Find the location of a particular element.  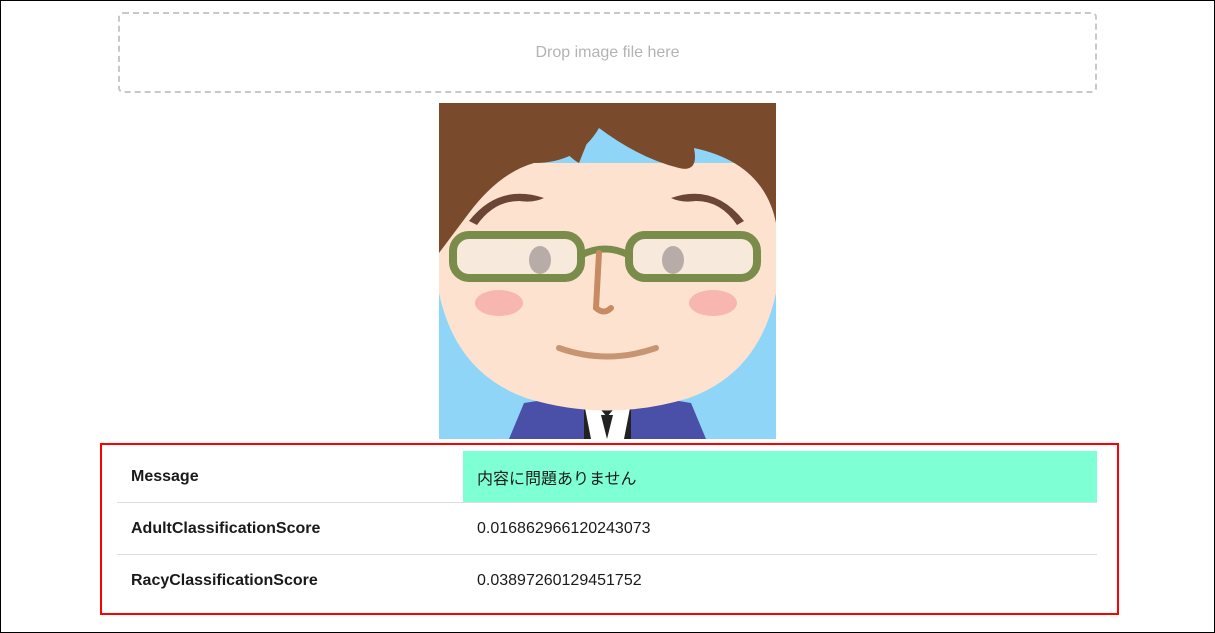

racy-score-value: 0.03897260129451752 is located at coordinates (559, 580).